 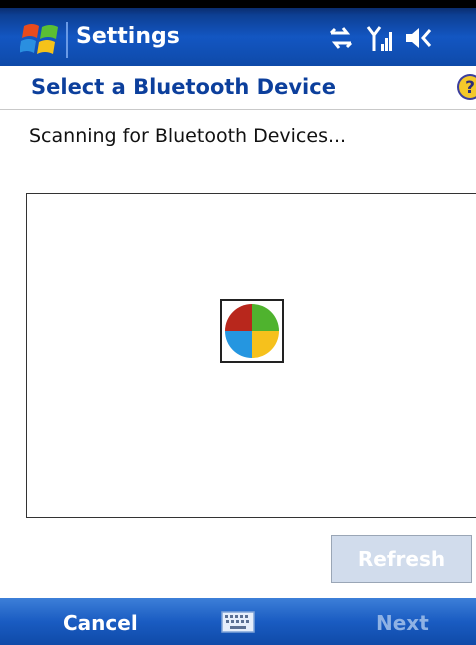 I want to click on title-bar: Settings, so click(x=238, y=33).